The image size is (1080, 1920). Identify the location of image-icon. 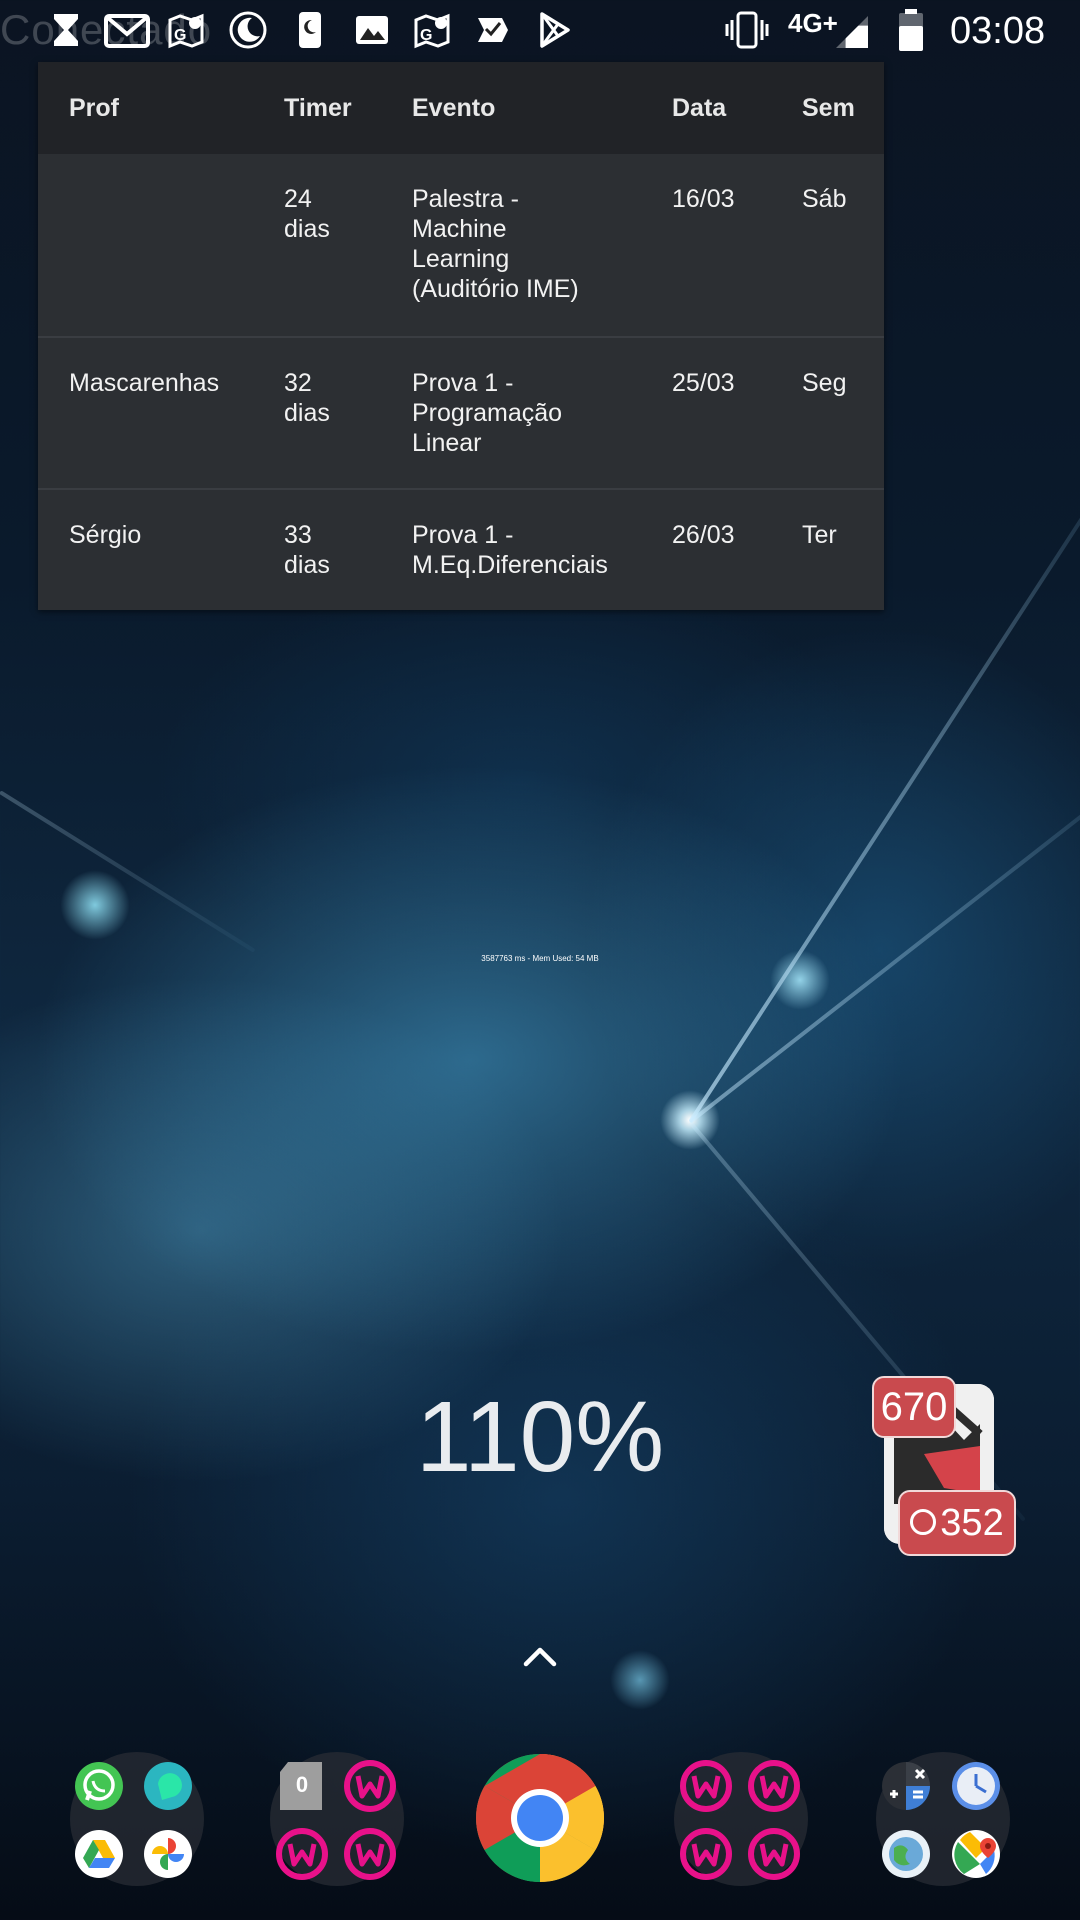
(372, 30).